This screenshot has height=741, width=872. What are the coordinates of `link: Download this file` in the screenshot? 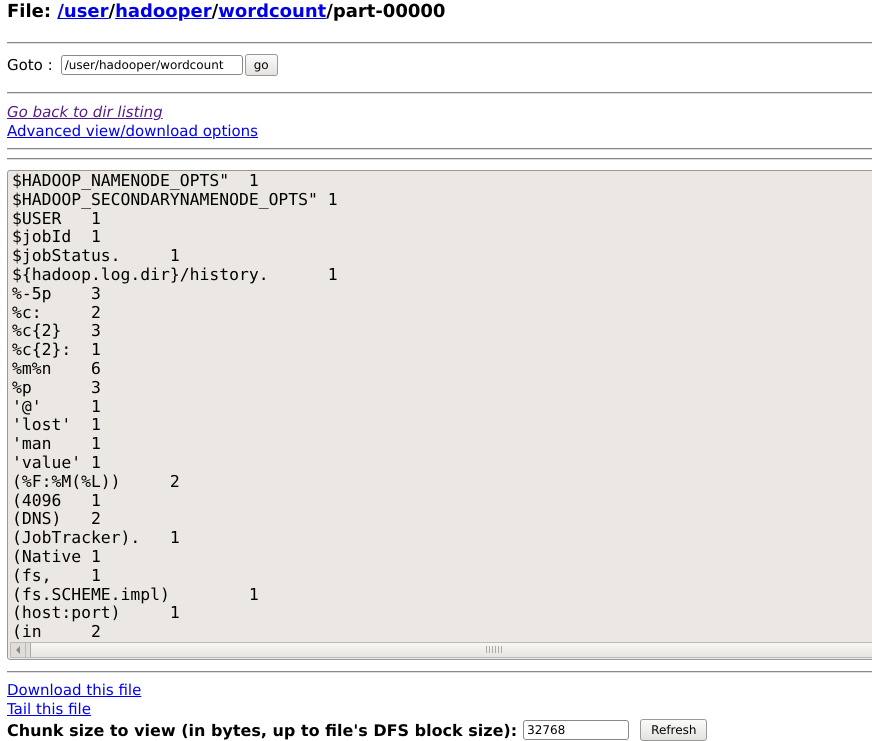 It's located at (74, 690).